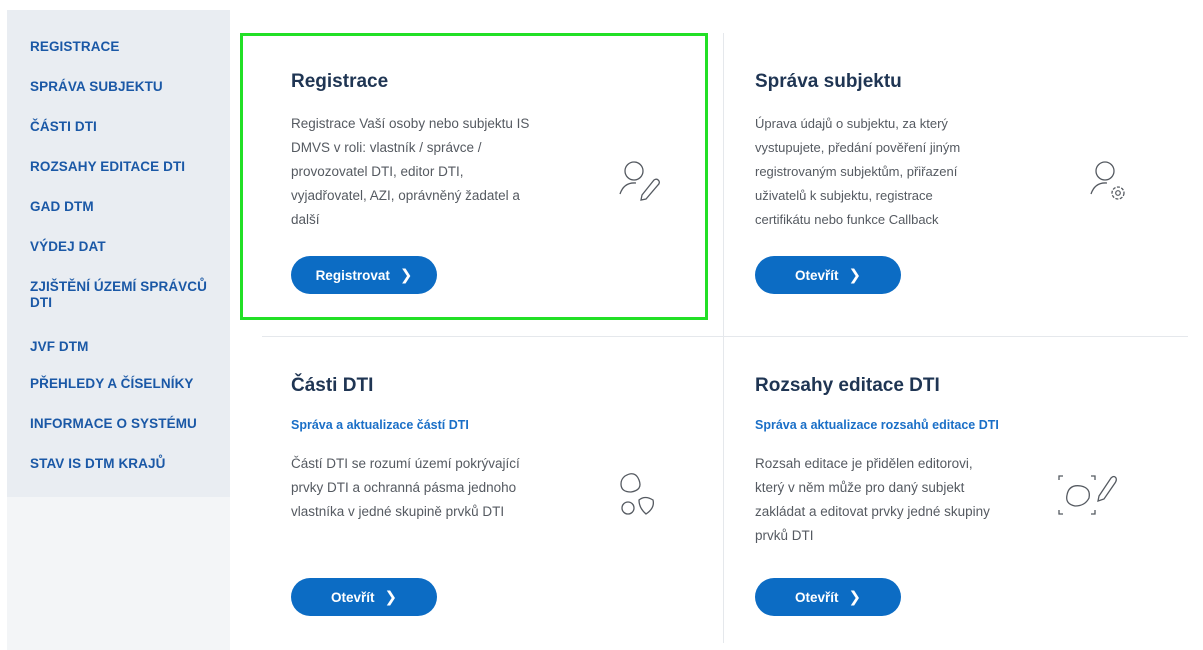  Describe the element at coordinates (75, 47) in the screenshot. I see `sidebar-item-registrace: REGISTRACE` at that location.